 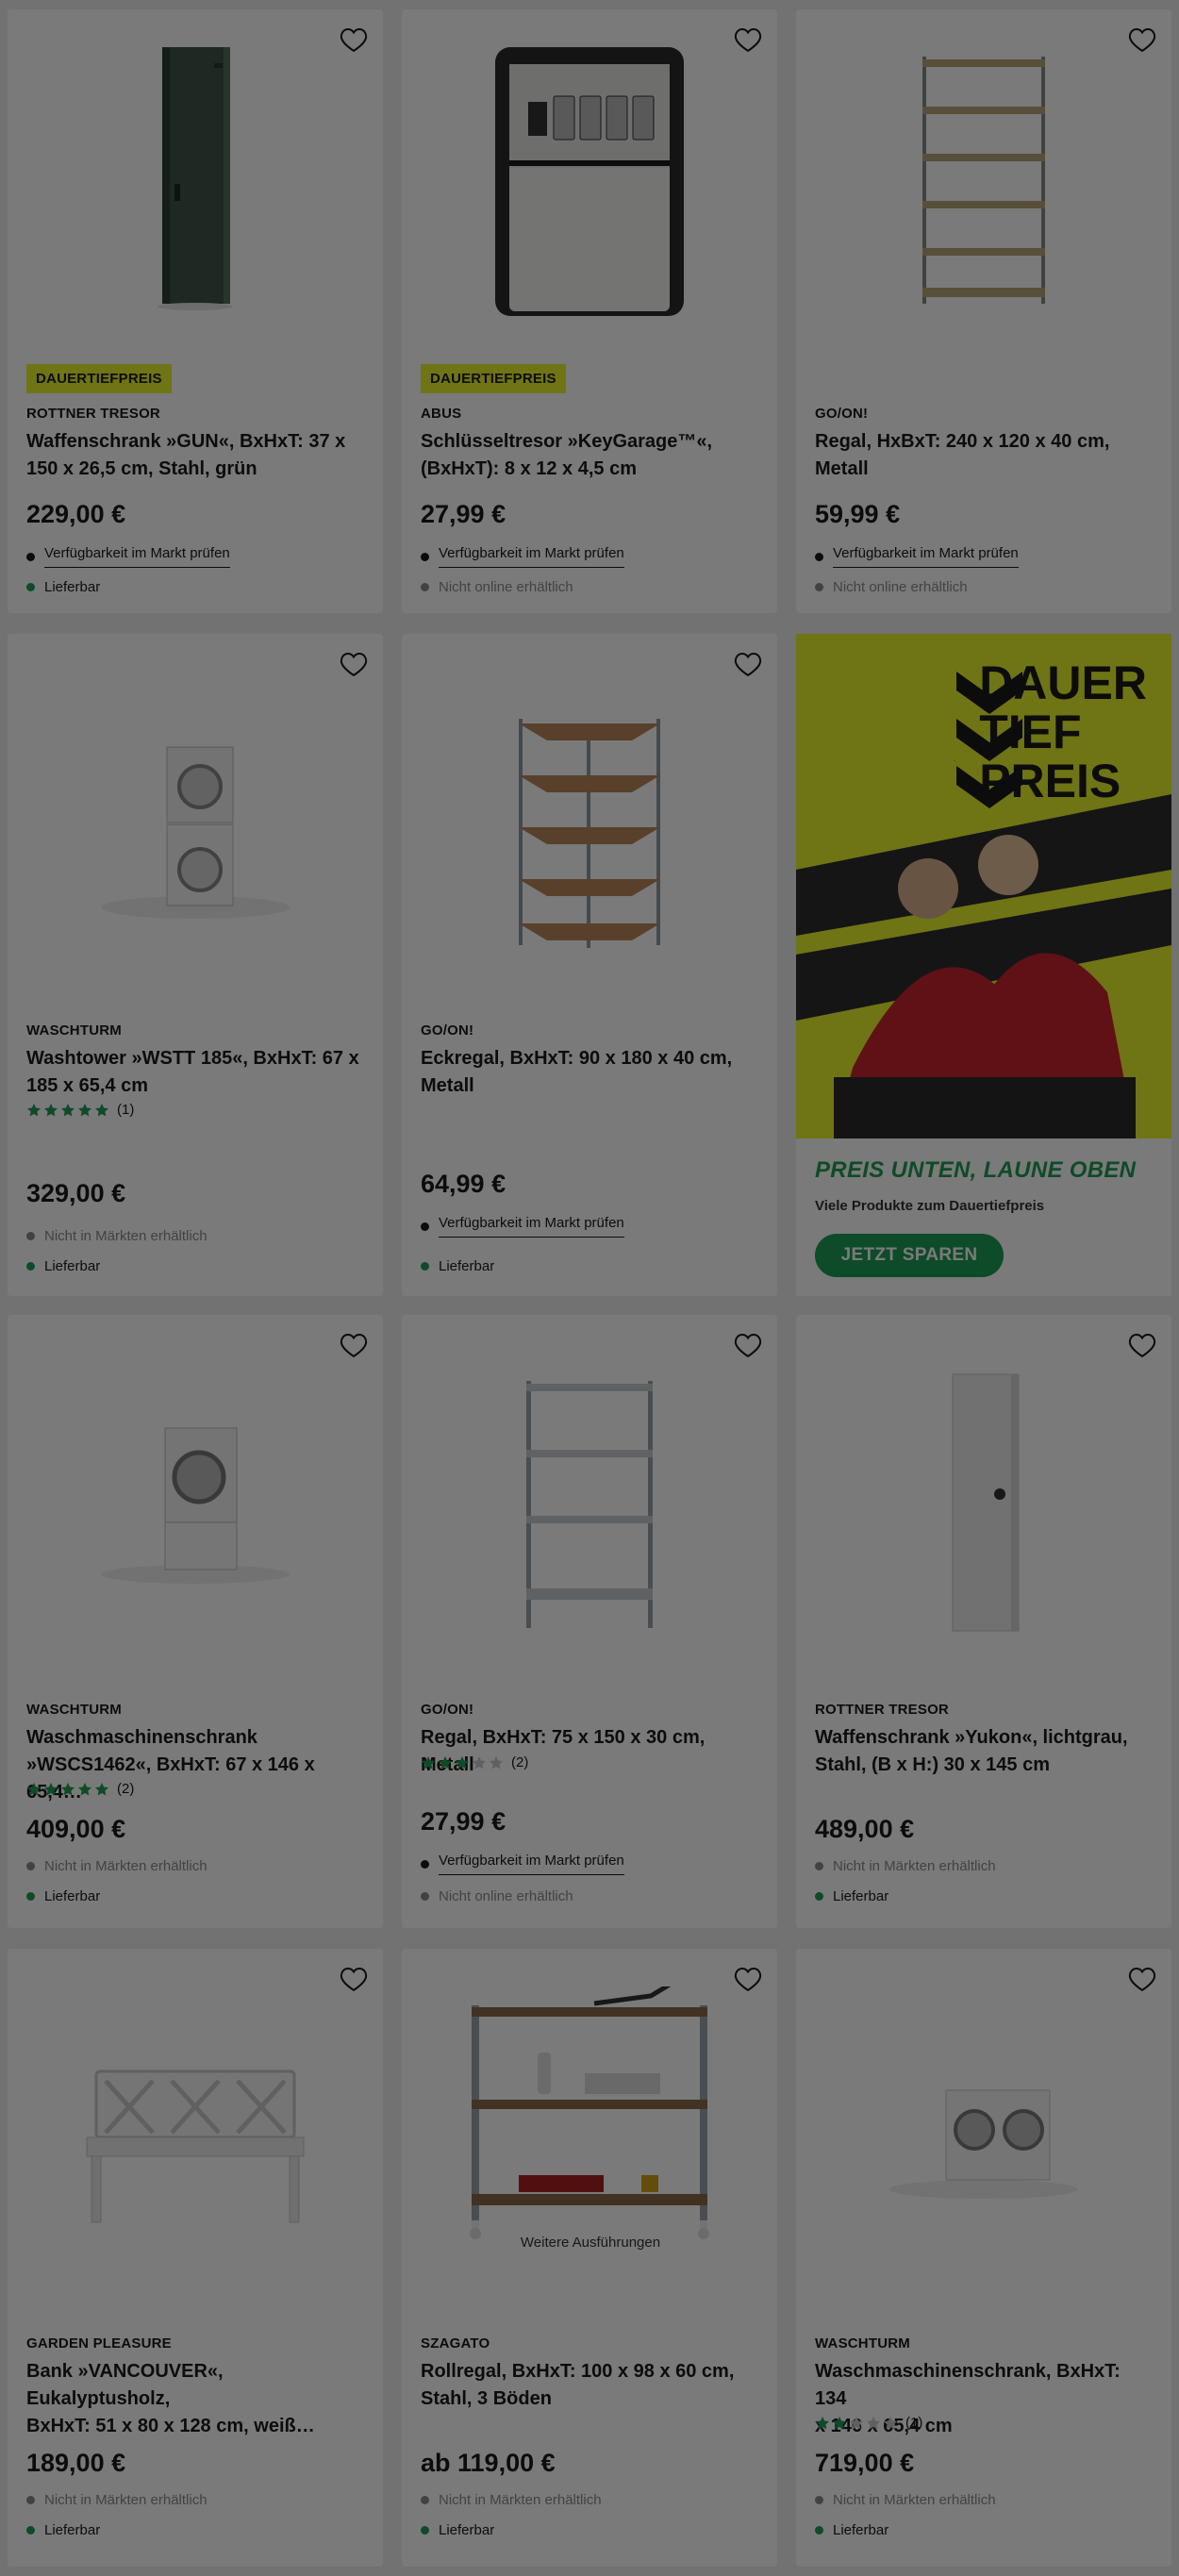 What do you see at coordinates (196, 1503) in the screenshot?
I see `product-image-washer-cabinet` at bounding box center [196, 1503].